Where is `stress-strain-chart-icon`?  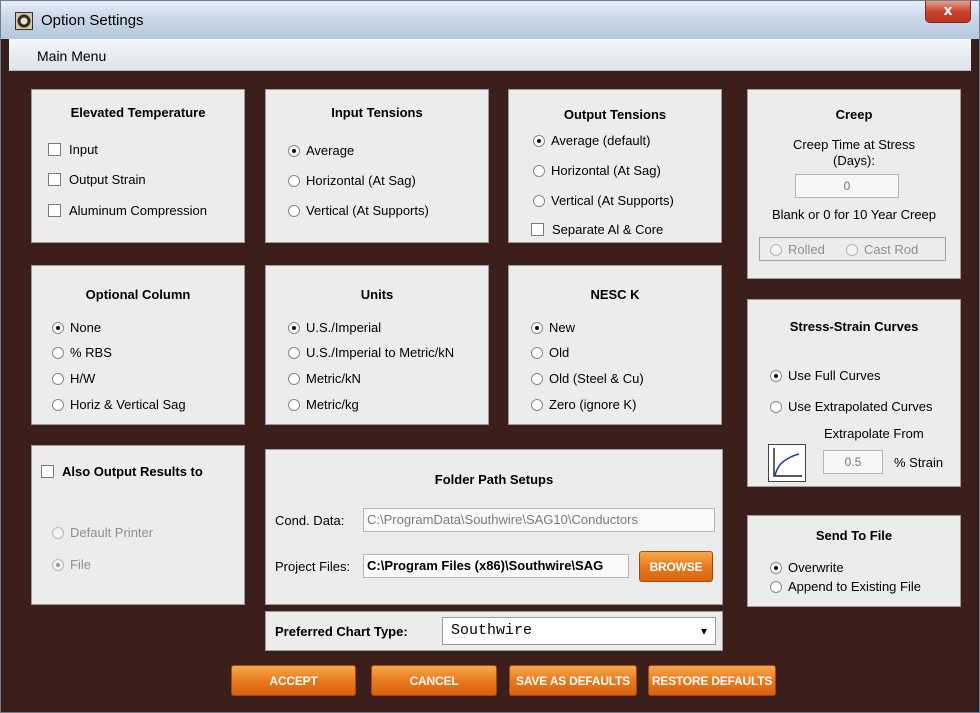
stress-strain-chart-icon is located at coordinates (787, 463).